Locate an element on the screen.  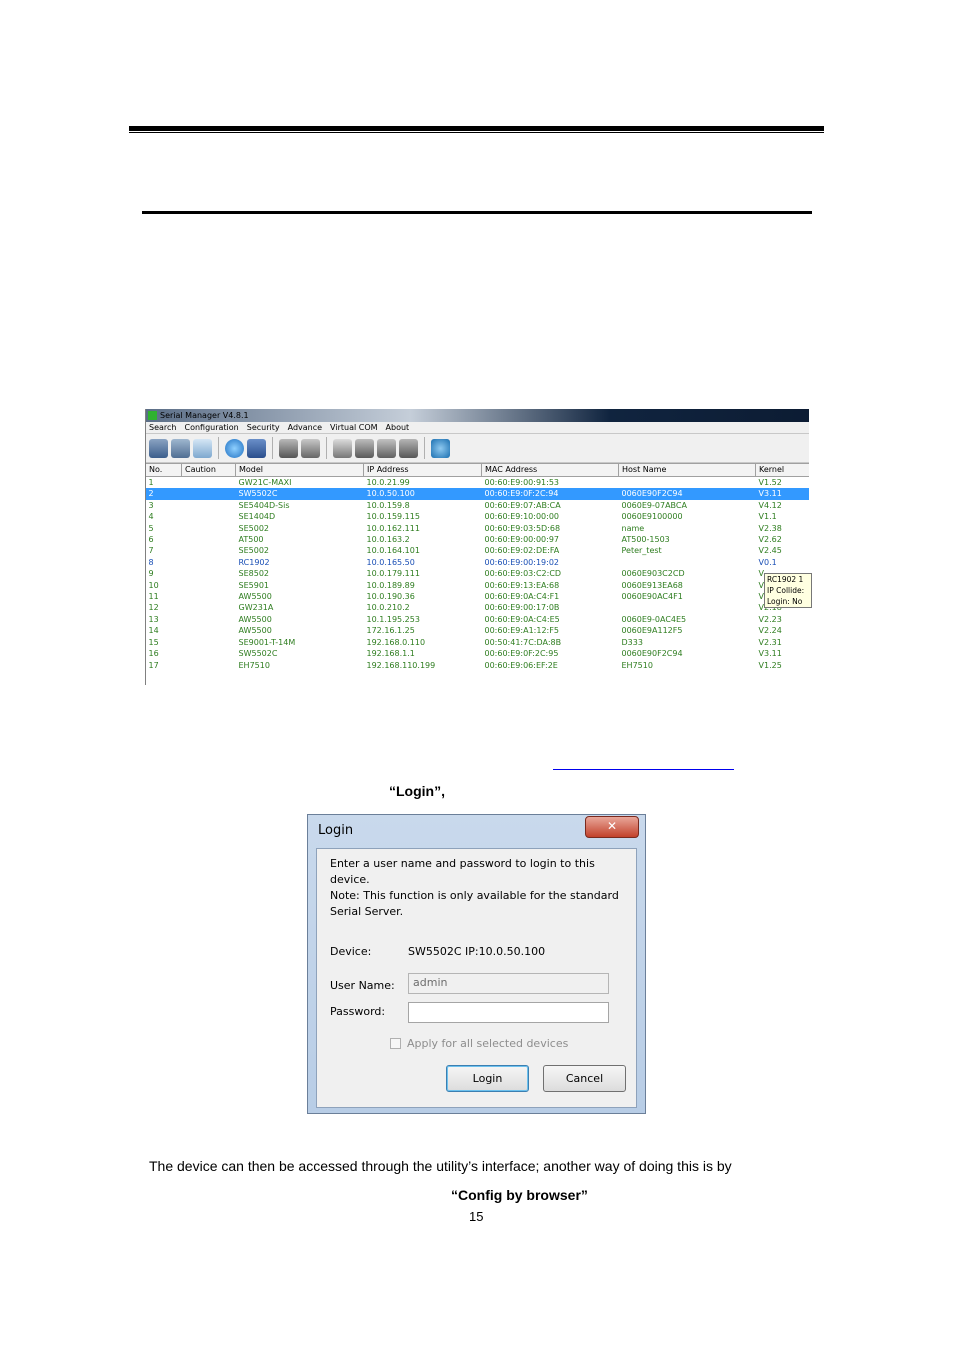
login-button: Login is located at coordinates (487, 1078).